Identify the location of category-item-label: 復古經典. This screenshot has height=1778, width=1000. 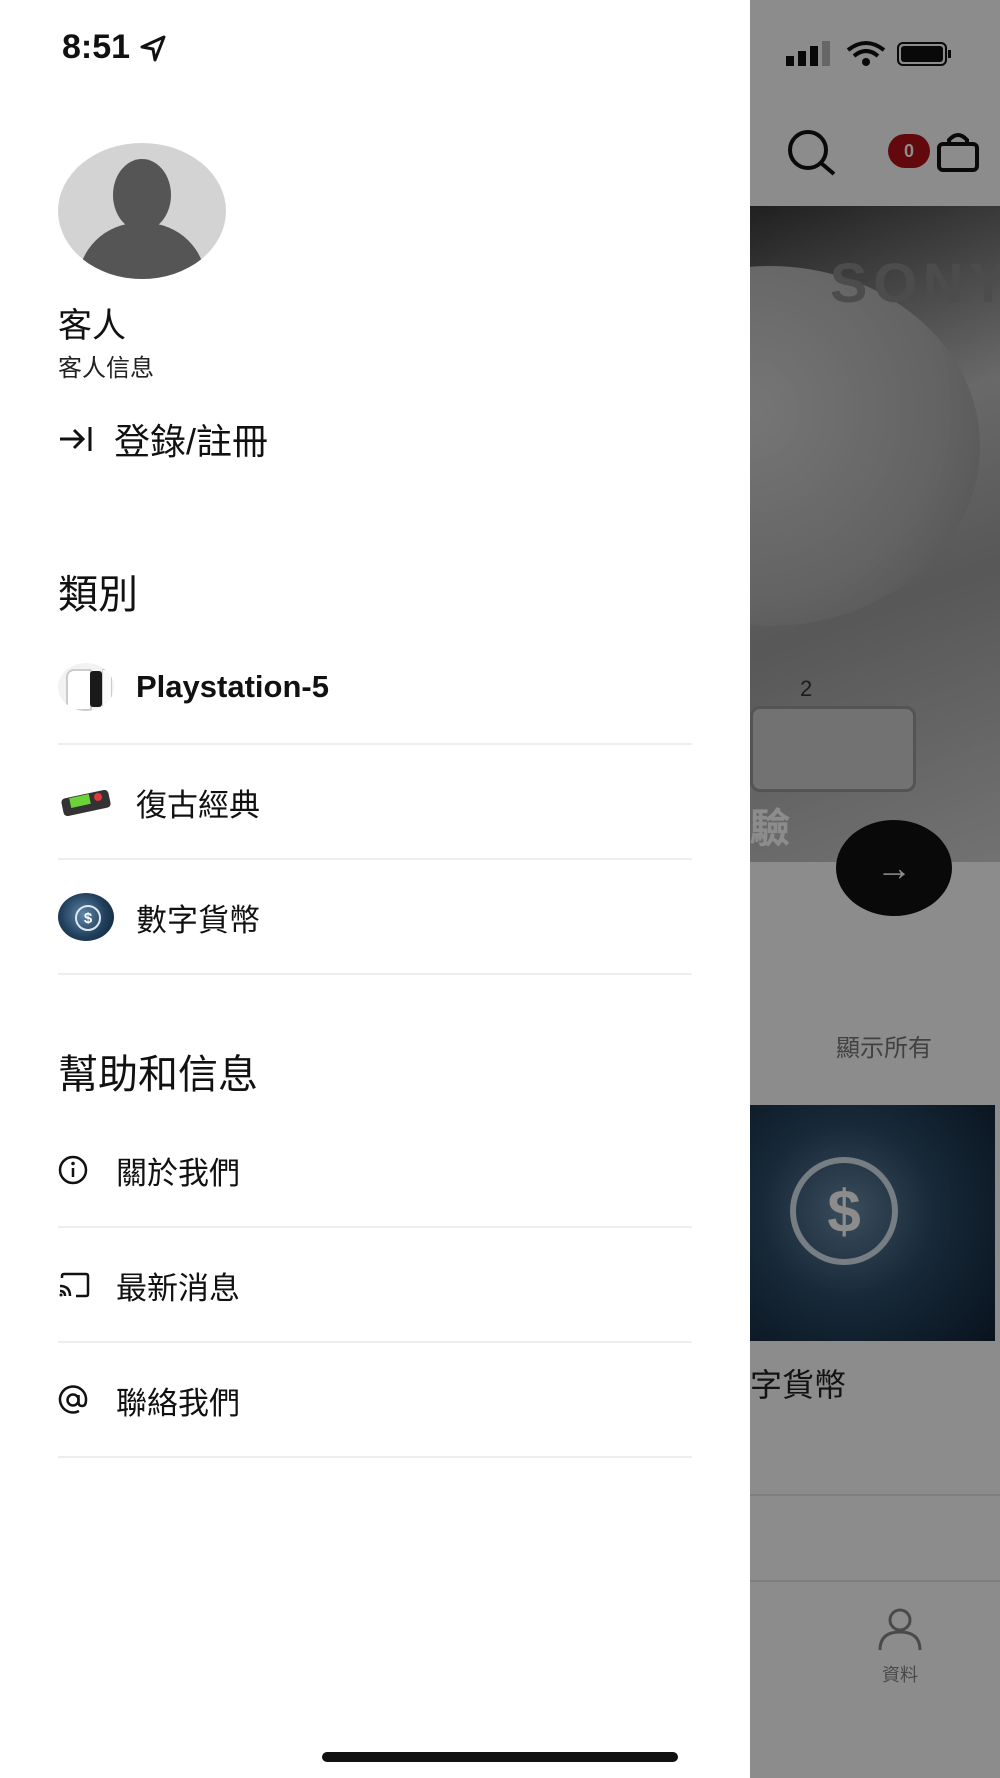
(198, 805).